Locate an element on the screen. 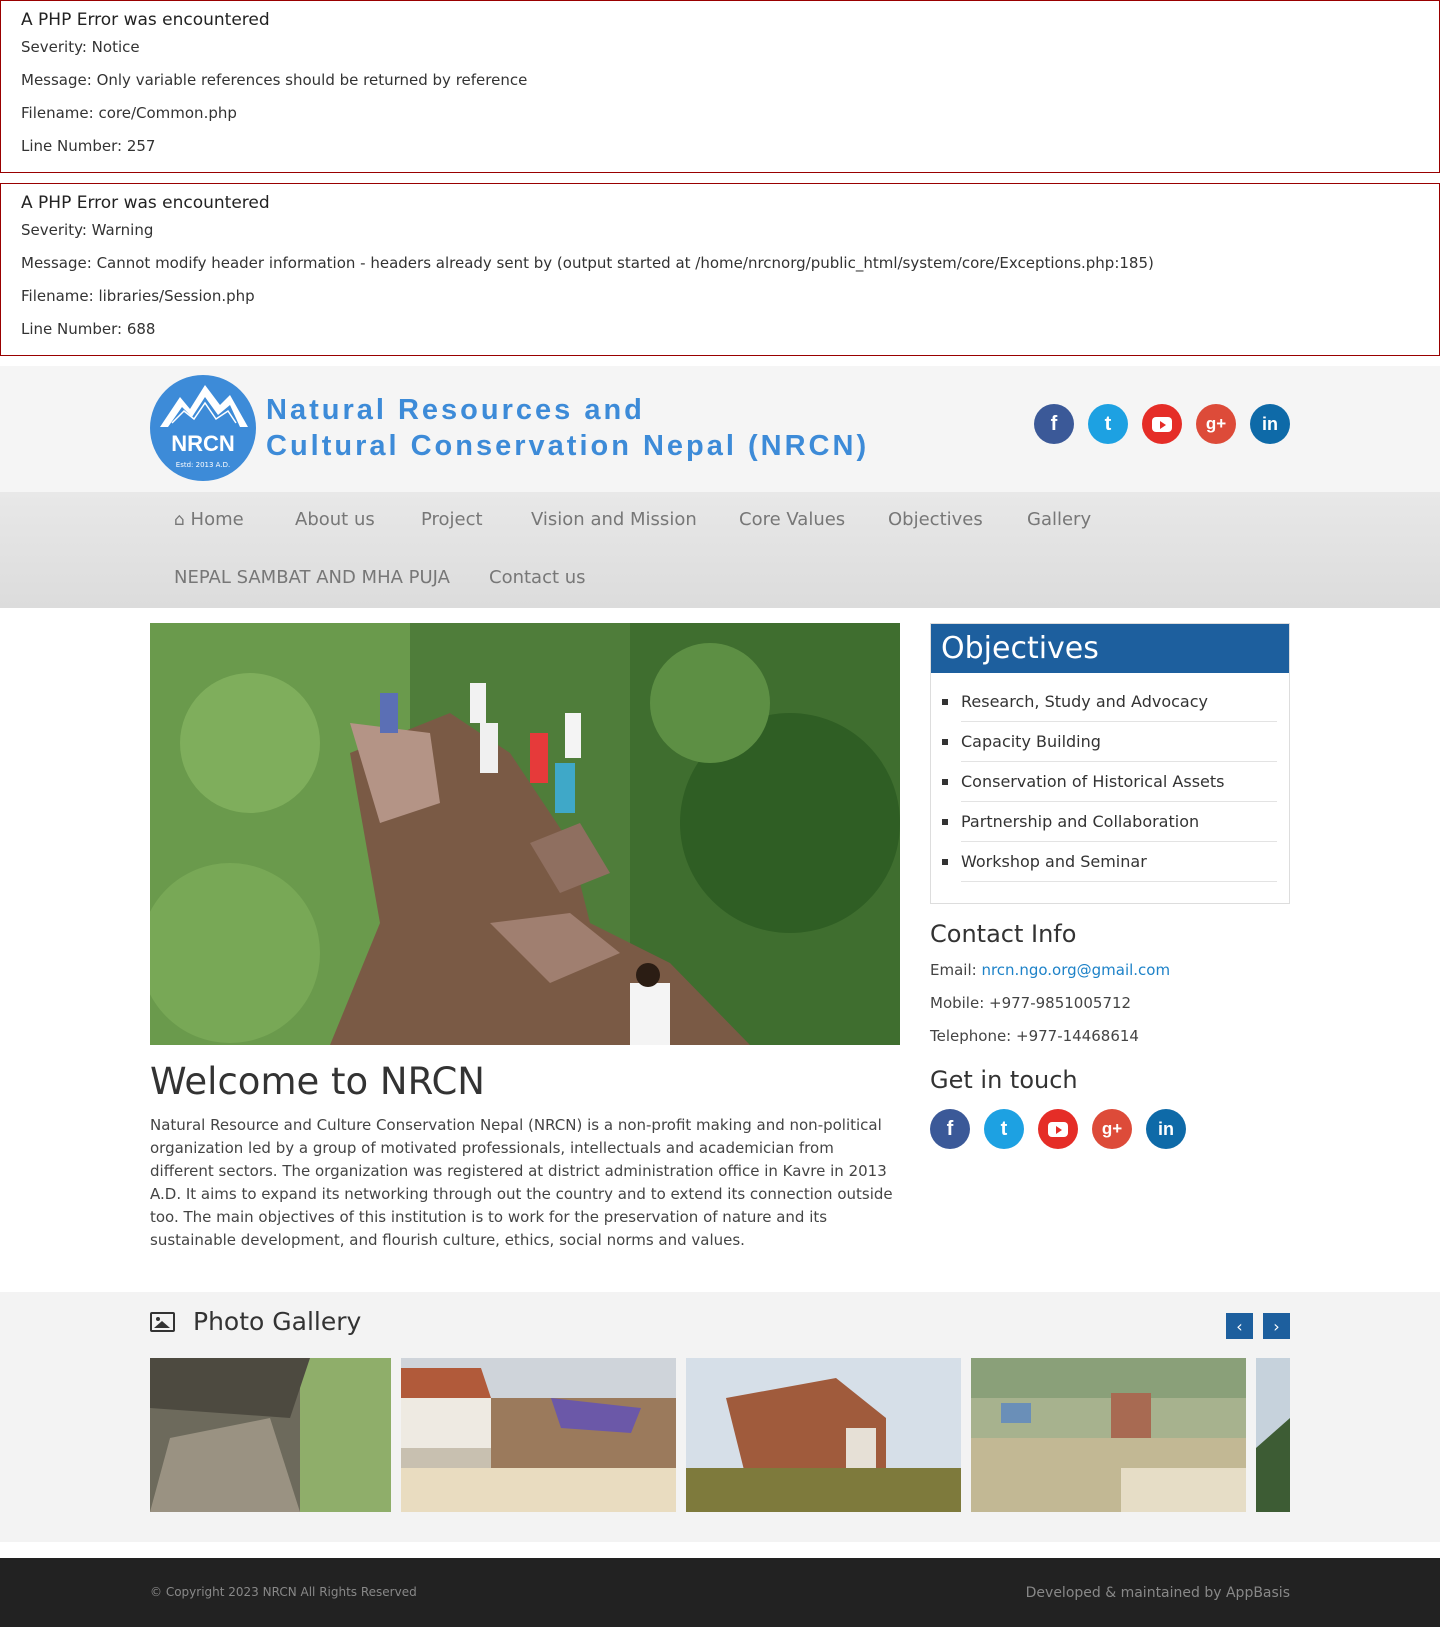  nav-contact: Contact us is located at coordinates (537, 577).